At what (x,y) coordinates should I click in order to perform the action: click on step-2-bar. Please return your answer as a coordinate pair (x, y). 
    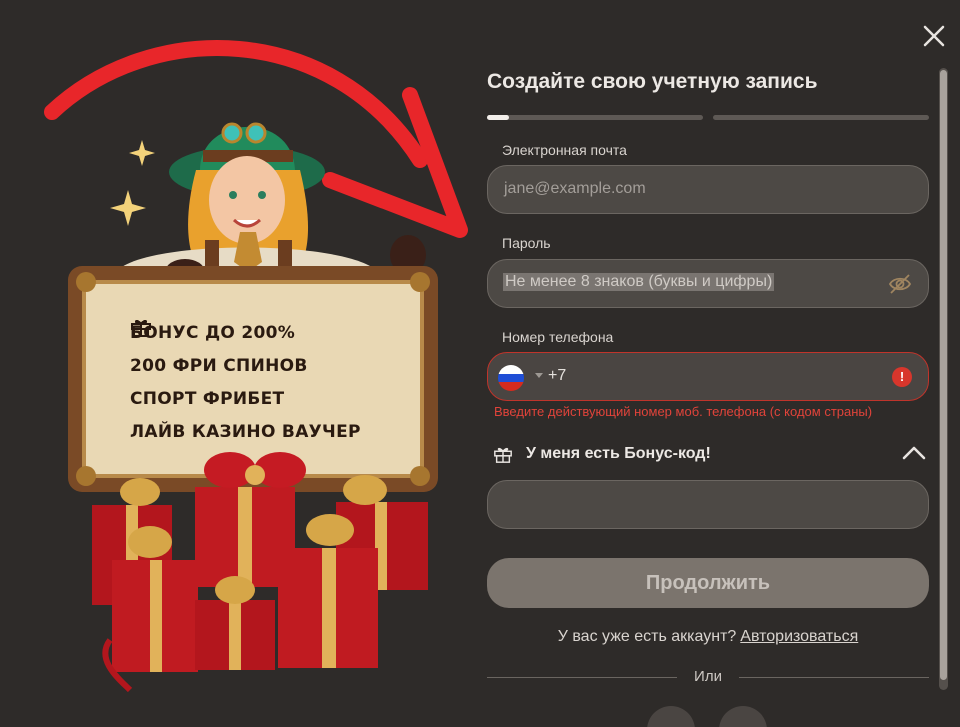
    Looking at the image, I should click on (821, 117).